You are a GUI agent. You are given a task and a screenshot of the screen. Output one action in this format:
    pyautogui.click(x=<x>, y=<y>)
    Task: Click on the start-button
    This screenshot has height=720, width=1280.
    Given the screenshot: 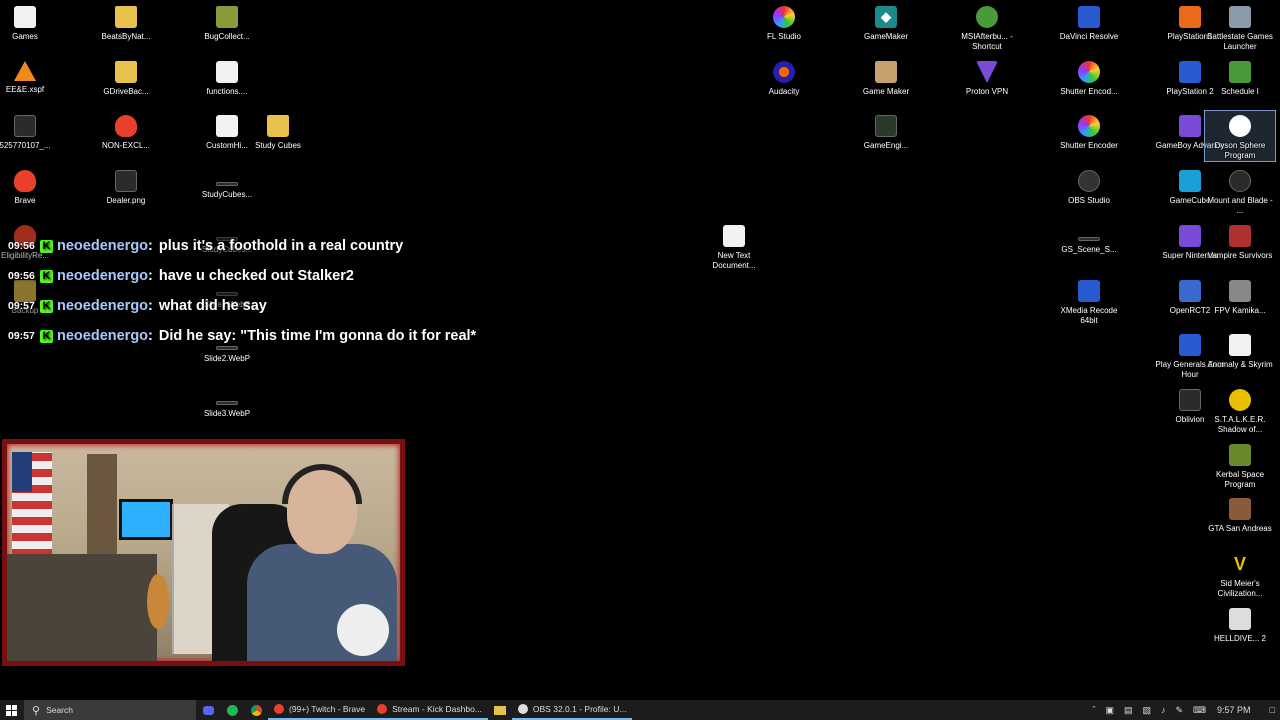 What is the action you would take?
    pyautogui.click(x=11, y=710)
    